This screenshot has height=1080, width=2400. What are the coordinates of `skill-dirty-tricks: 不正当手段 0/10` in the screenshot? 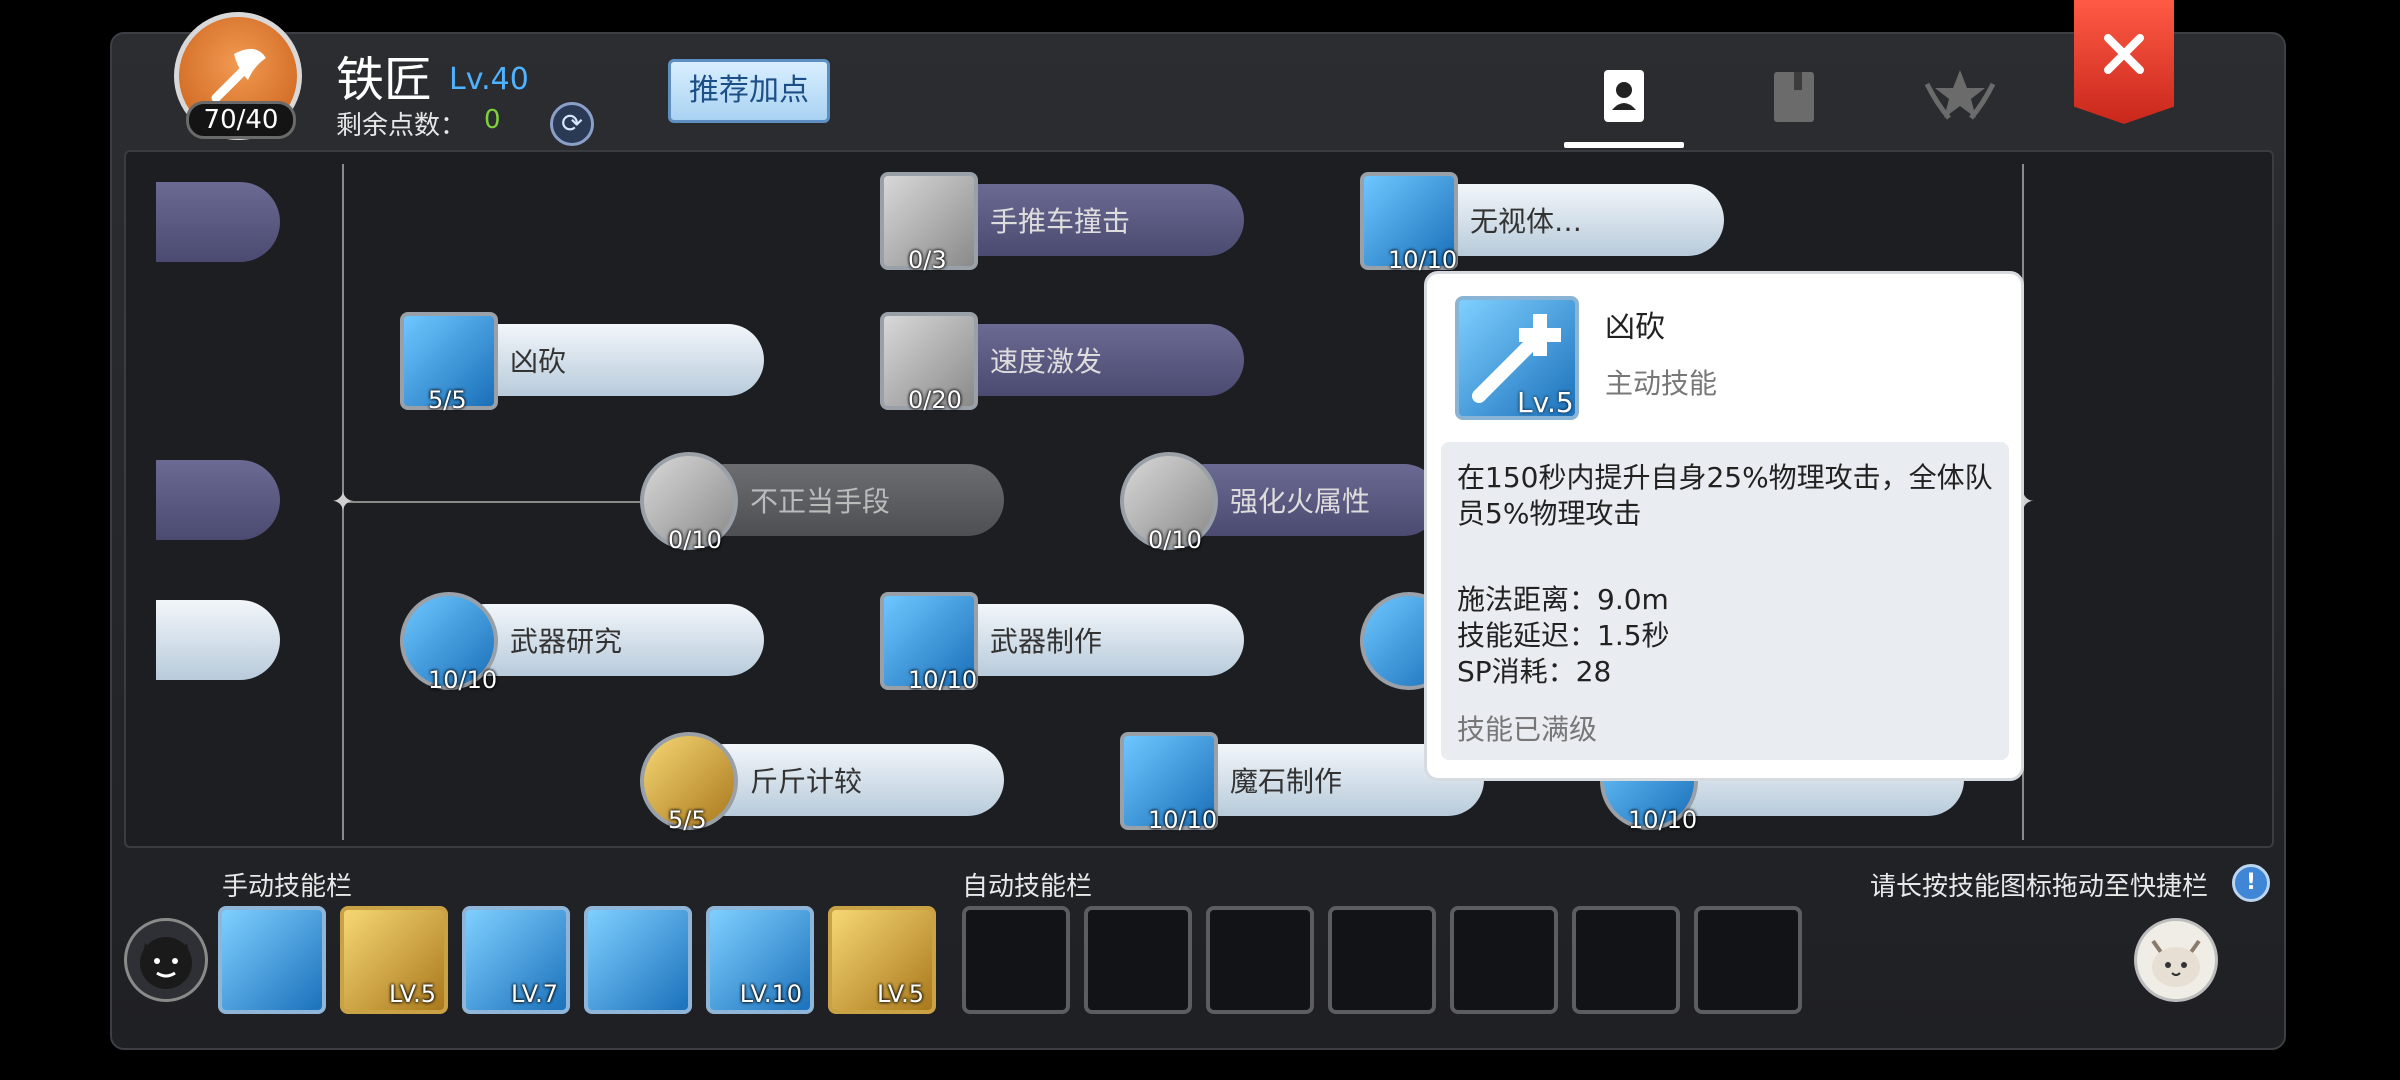 It's located at (822, 499).